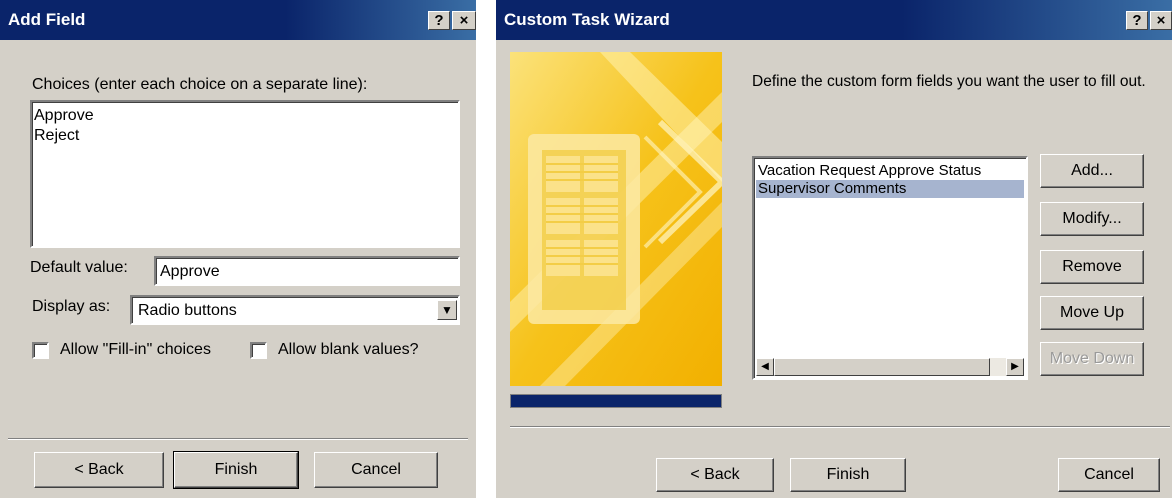 This screenshot has height=498, width=1172. Describe the element at coordinates (616, 219) in the screenshot. I see `wizard-banner-image` at that location.